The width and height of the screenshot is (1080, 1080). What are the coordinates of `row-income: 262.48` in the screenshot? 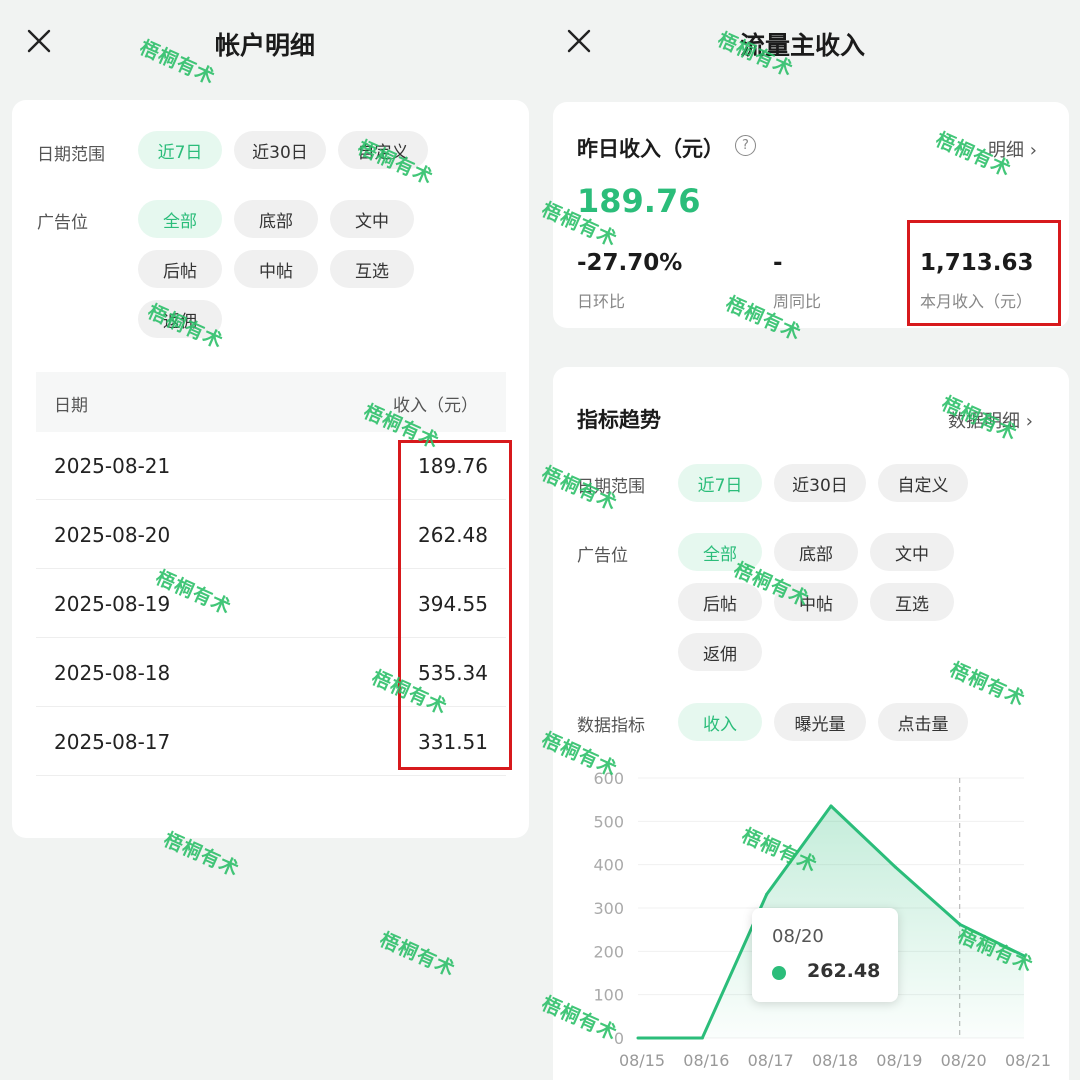 It's located at (453, 535).